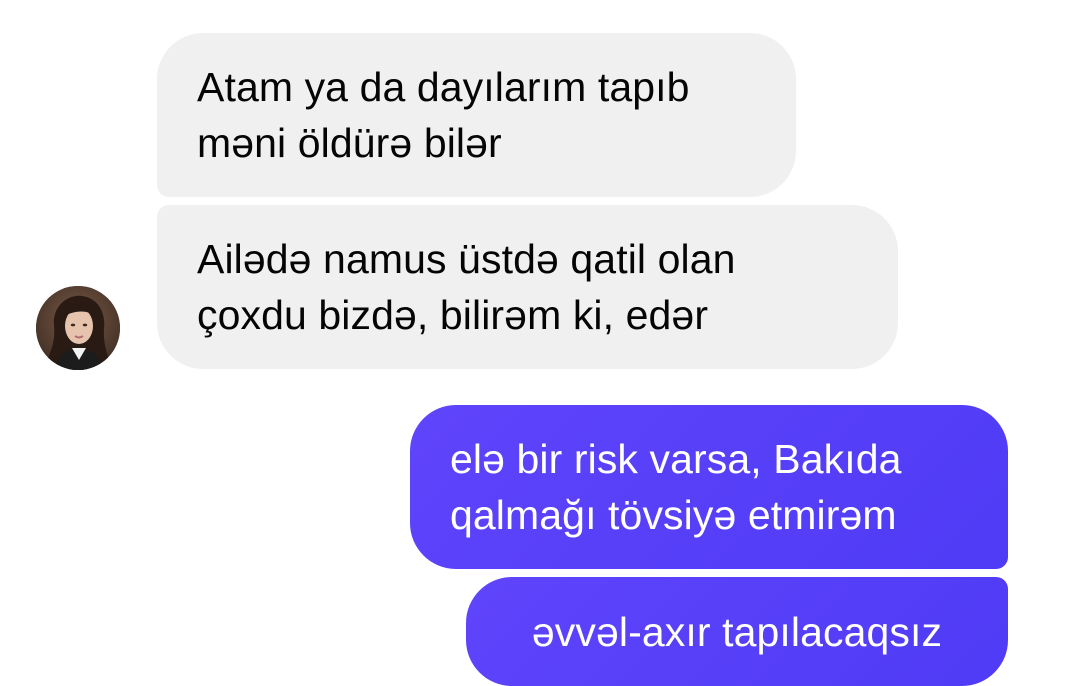 This screenshot has width=1080, height=686. I want to click on outgoing-message-bubble: əvvəl-axır tapılacaqsız, so click(737, 631).